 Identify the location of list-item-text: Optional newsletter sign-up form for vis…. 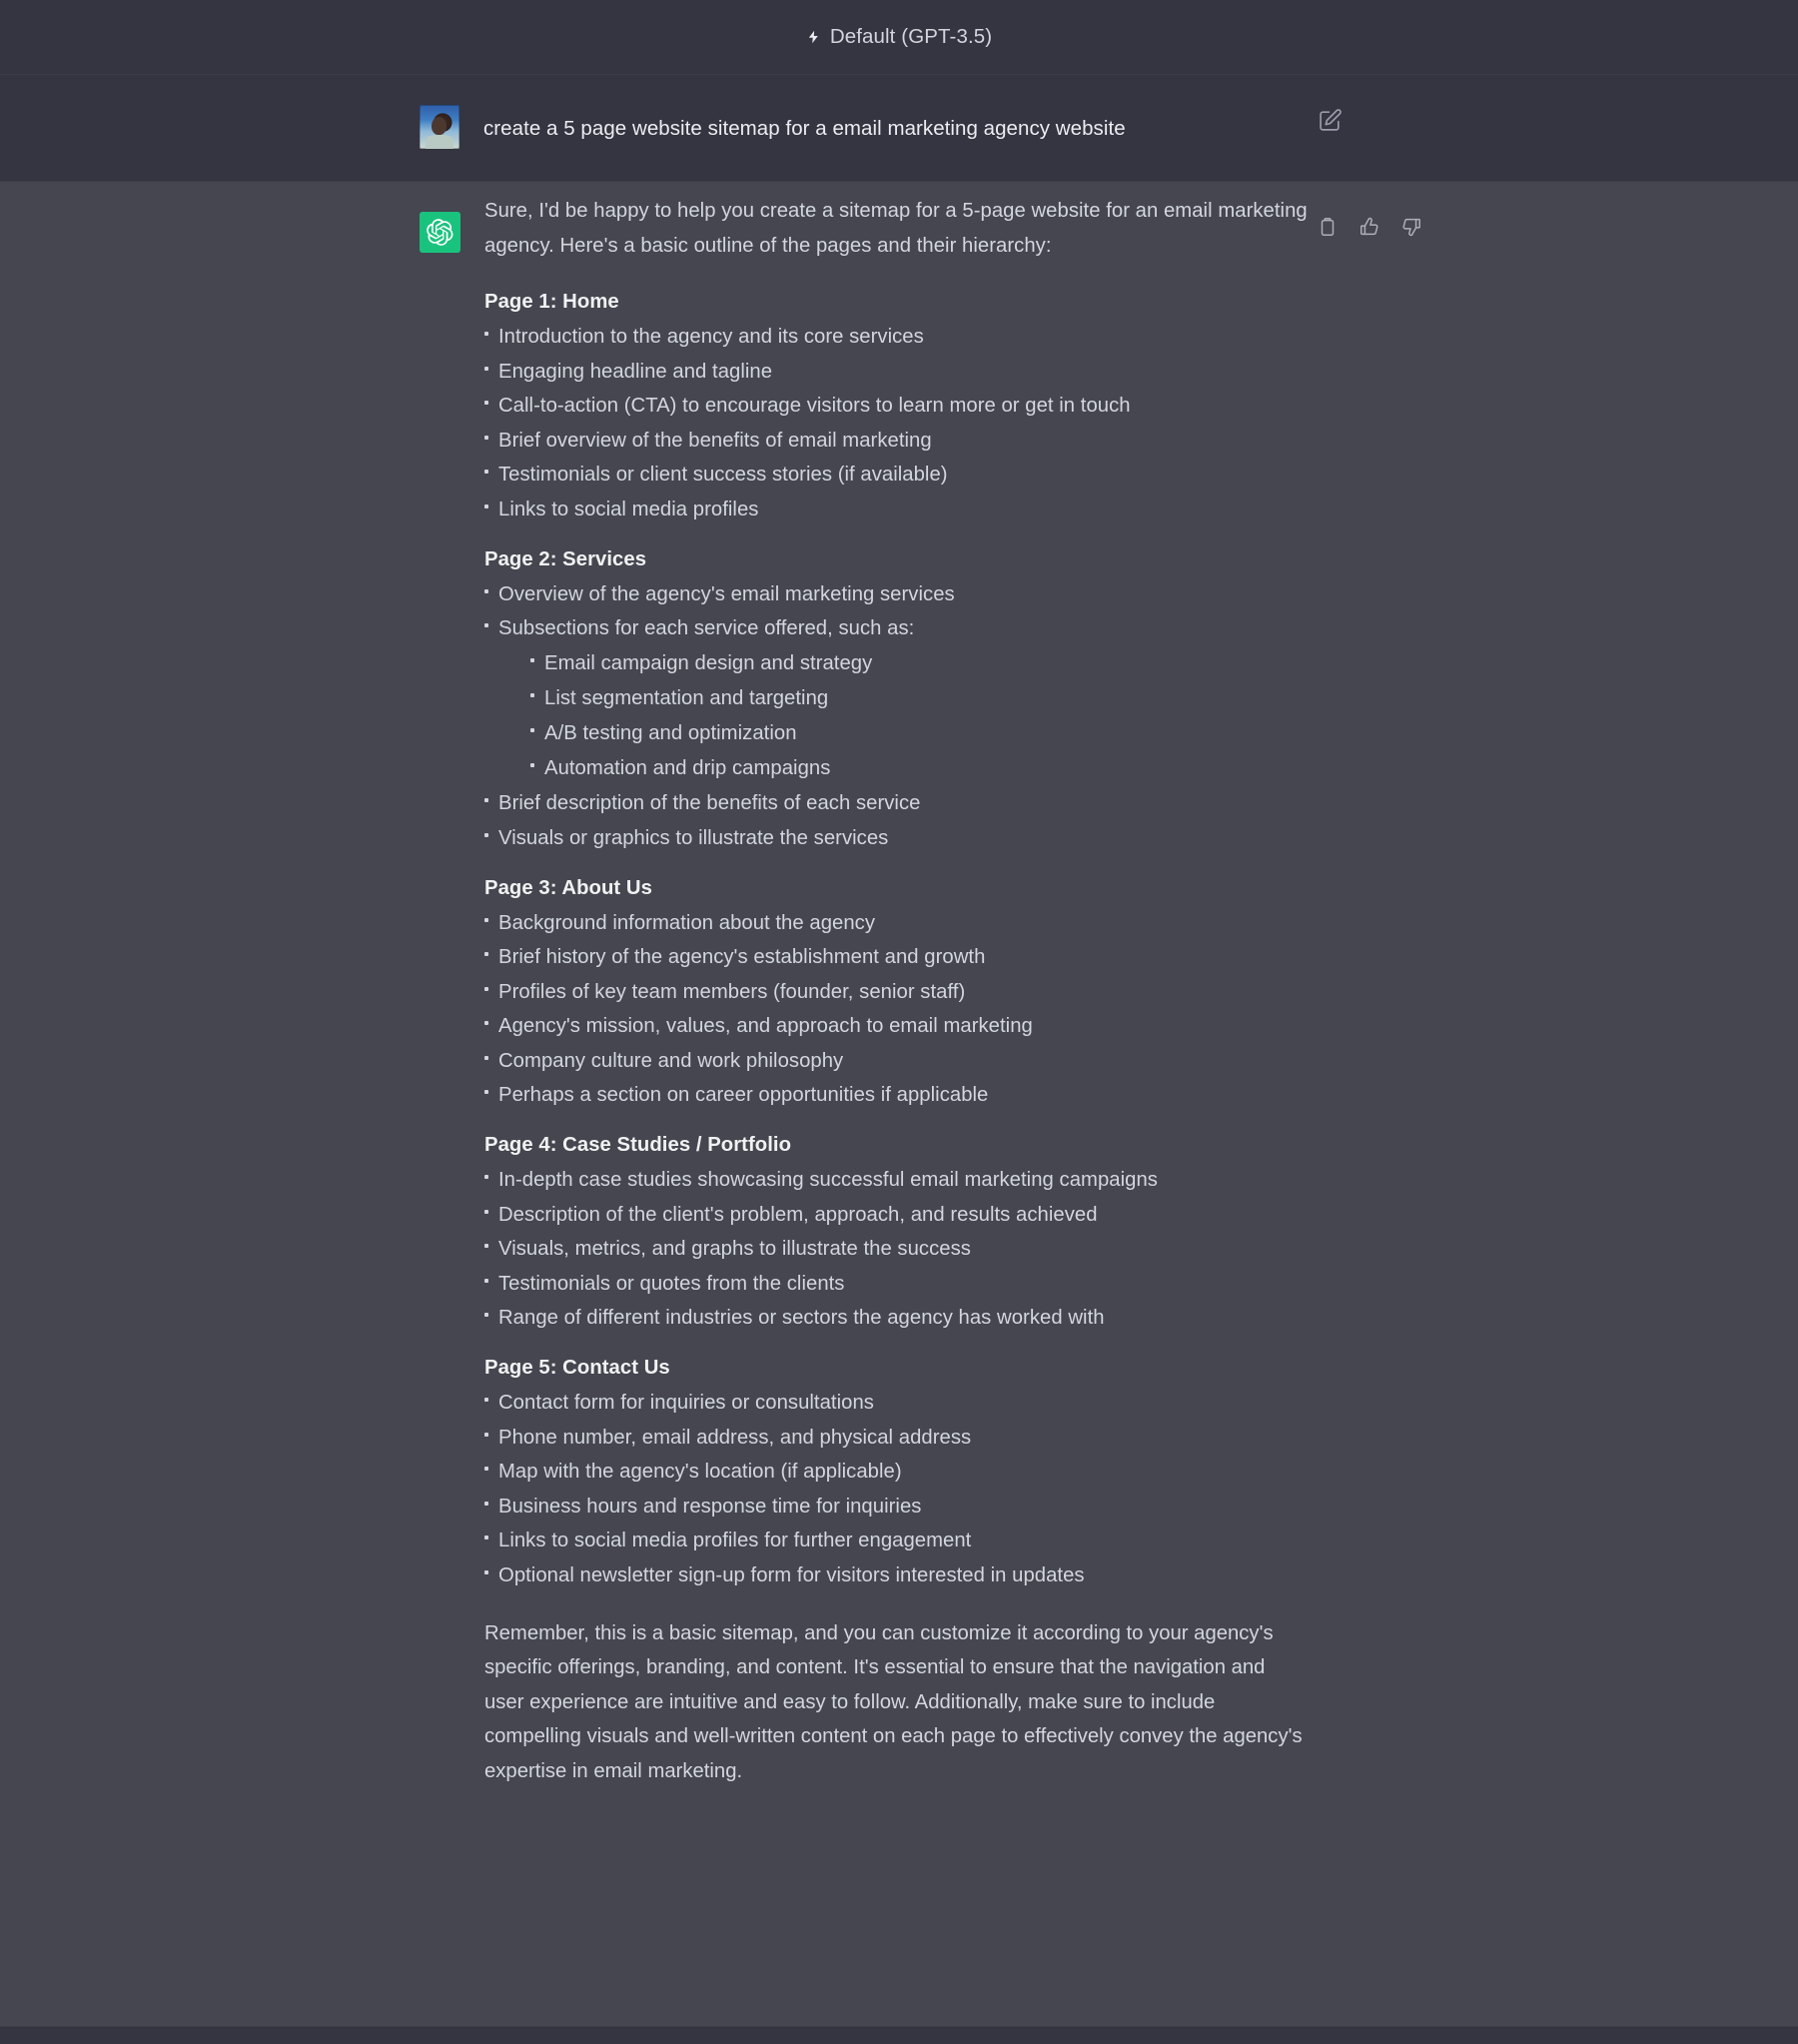
(791, 1574).